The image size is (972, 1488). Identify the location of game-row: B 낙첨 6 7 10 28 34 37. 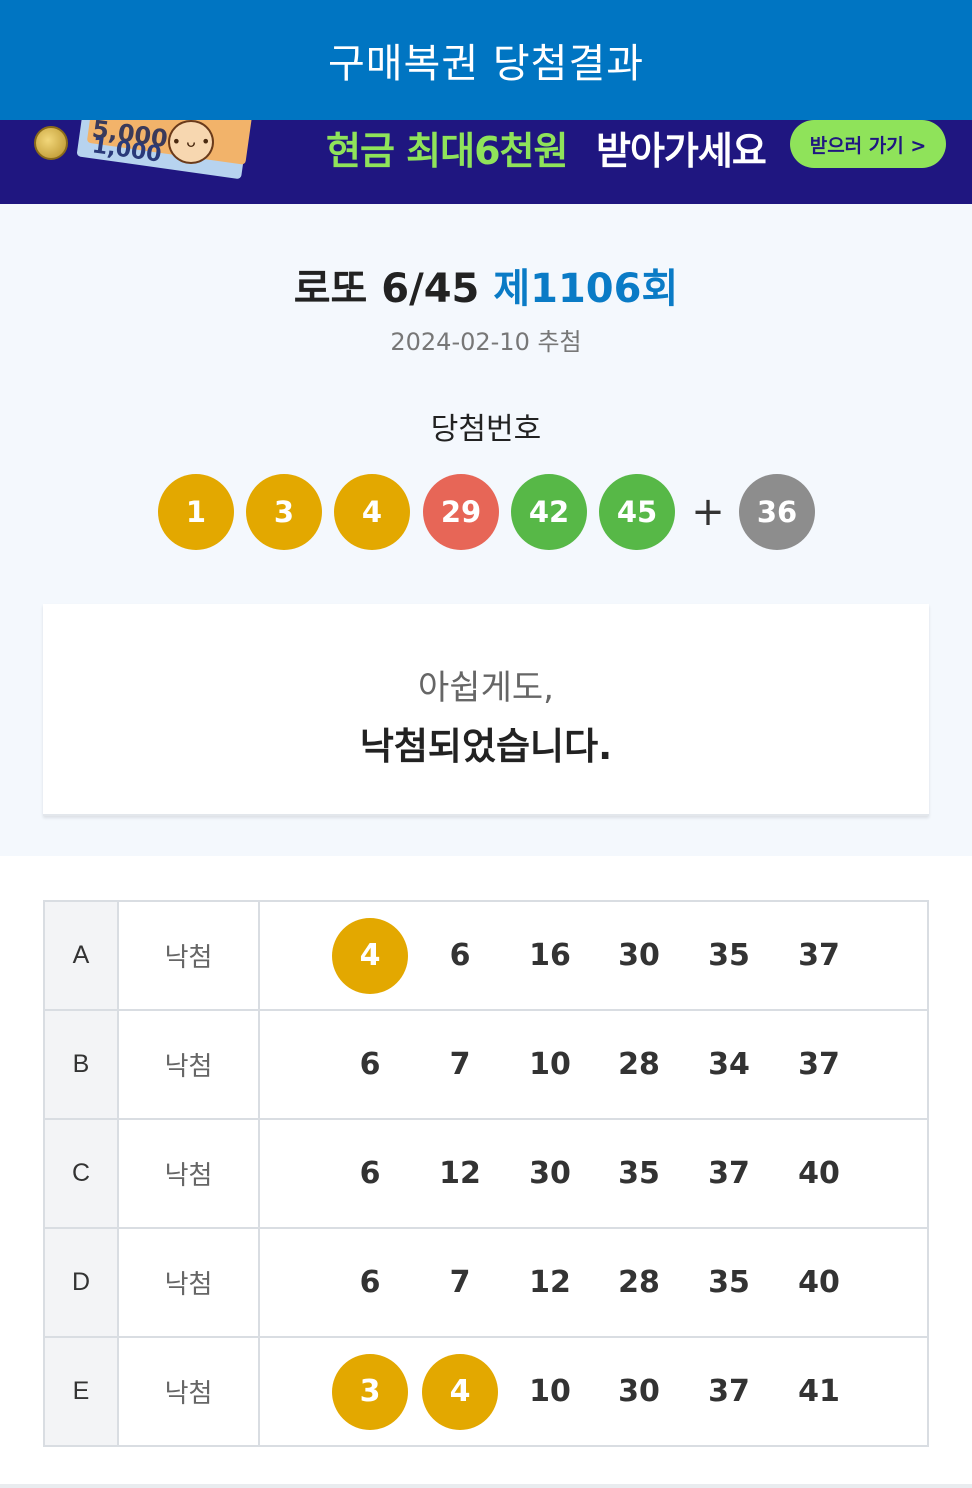
(486, 1064).